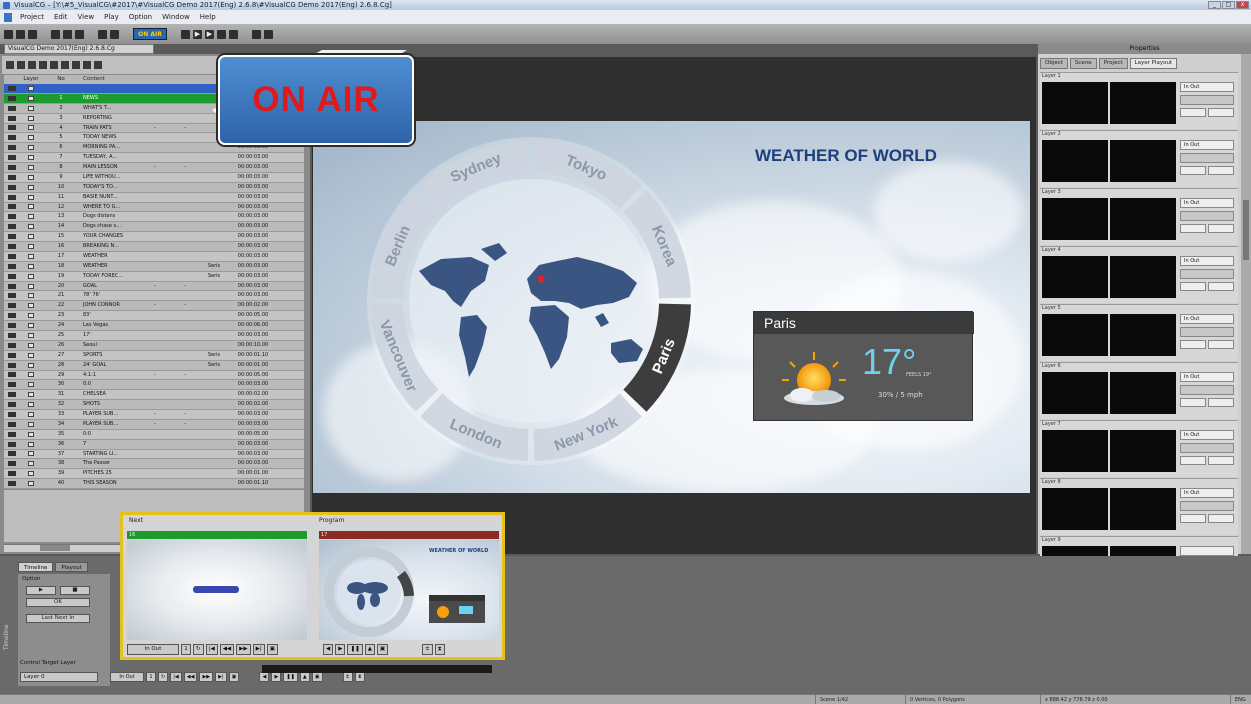 The height and width of the screenshot is (704, 1251). Describe the element at coordinates (154, 345) in the screenshot. I see `table-row: 26 Seoul 00:00:10.00` at that location.